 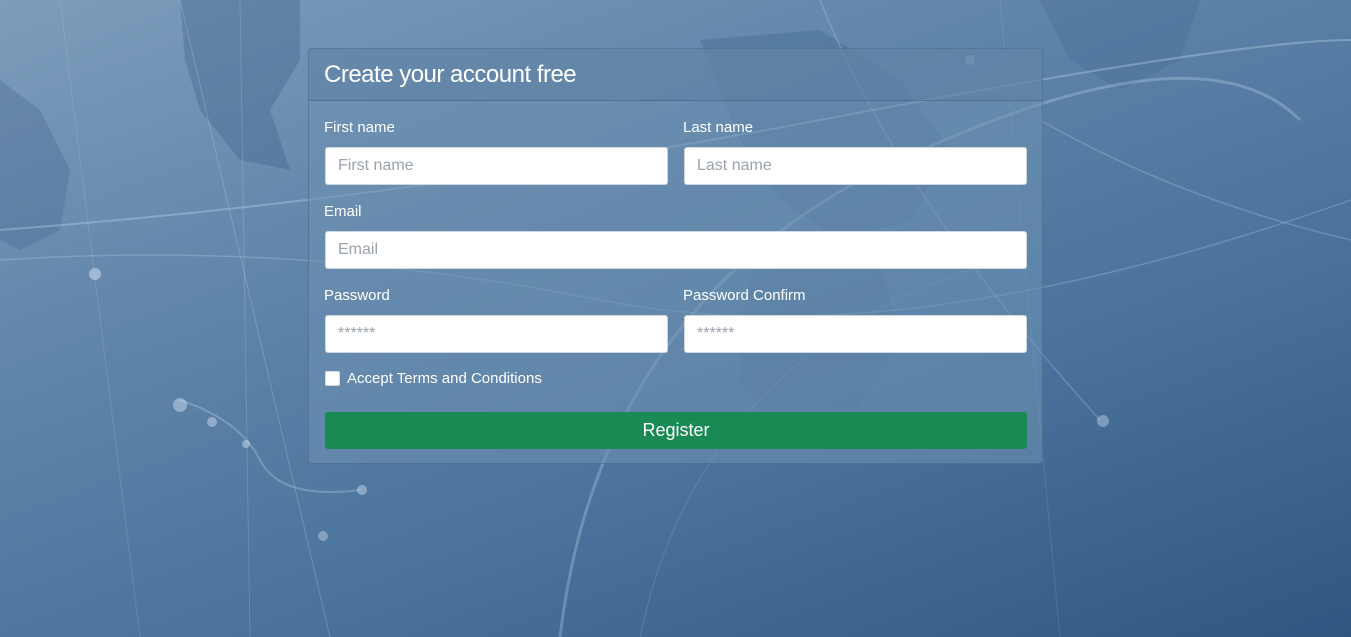 I want to click on card-header: Create your account free, so click(x=675, y=75).